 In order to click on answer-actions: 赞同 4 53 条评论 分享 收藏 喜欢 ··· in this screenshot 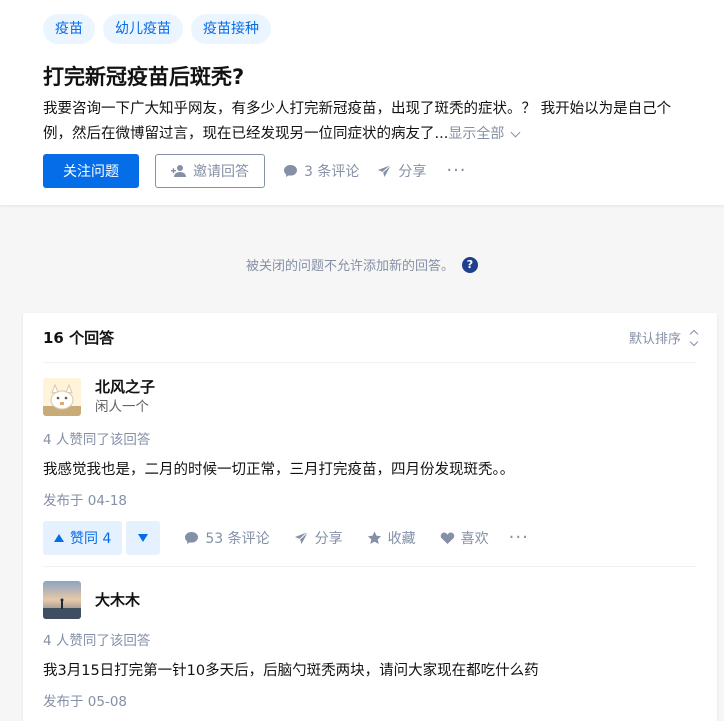, I will do `click(370, 538)`.